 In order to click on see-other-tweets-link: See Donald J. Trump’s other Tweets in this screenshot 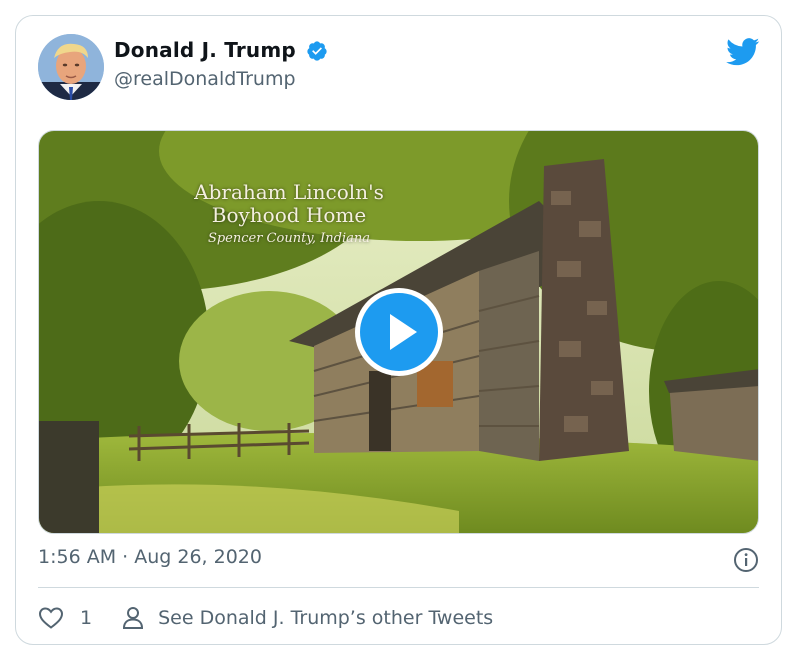, I will do `click(325, 618)`.